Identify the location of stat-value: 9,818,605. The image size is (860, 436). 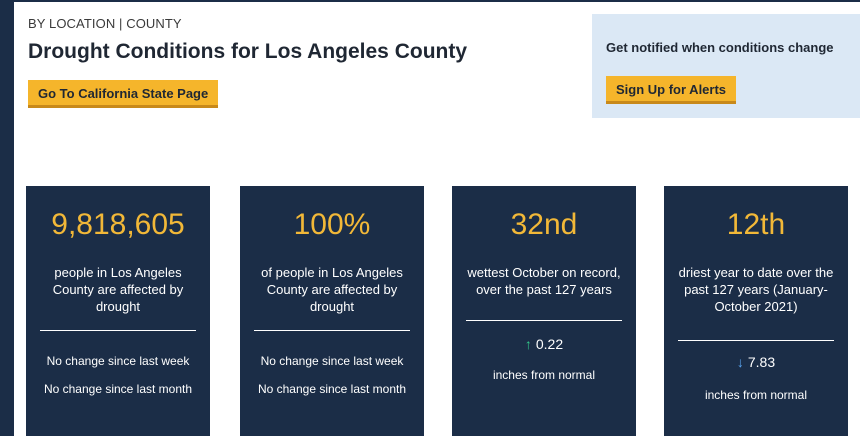
(118, 224).